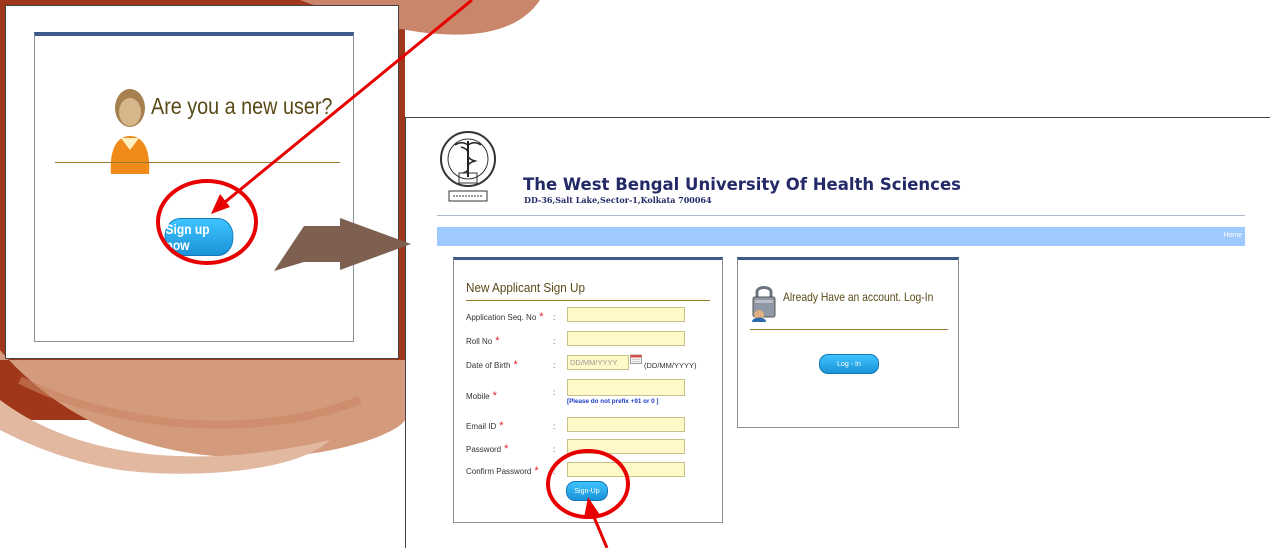 The height and width of the screenshot is (548, 1270). What do you see at coordinates (626, 338) in the screenshot?
I see `roll-no-input` at bounding box center [626, 338].